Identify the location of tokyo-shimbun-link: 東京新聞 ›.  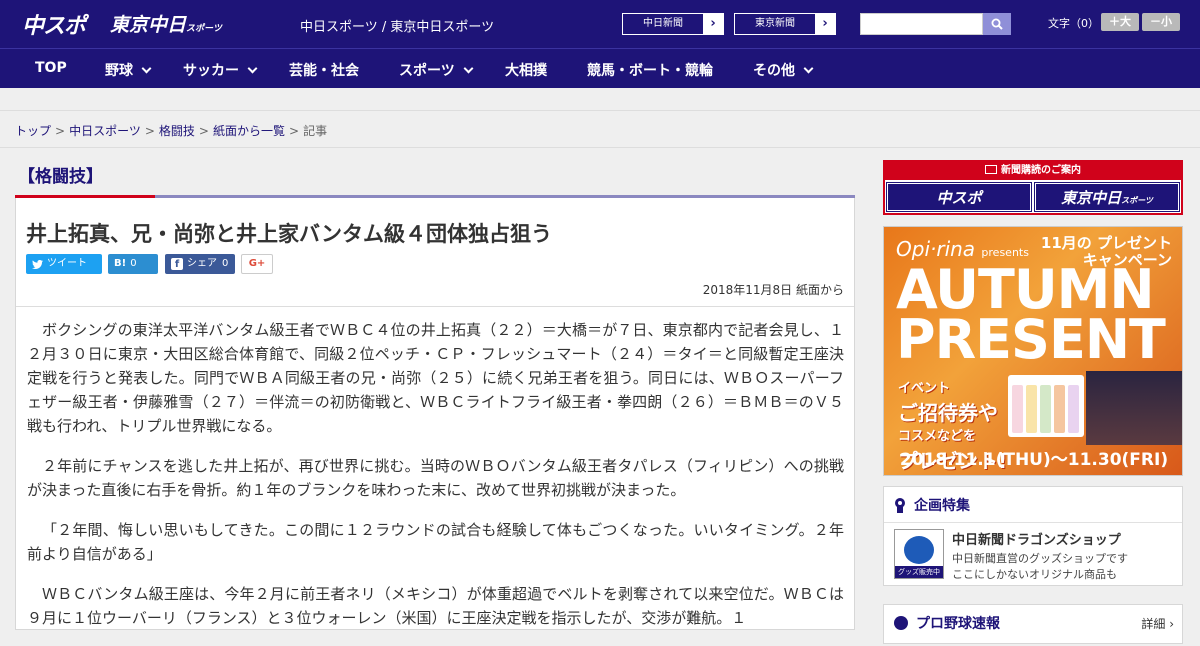
(785, 24).